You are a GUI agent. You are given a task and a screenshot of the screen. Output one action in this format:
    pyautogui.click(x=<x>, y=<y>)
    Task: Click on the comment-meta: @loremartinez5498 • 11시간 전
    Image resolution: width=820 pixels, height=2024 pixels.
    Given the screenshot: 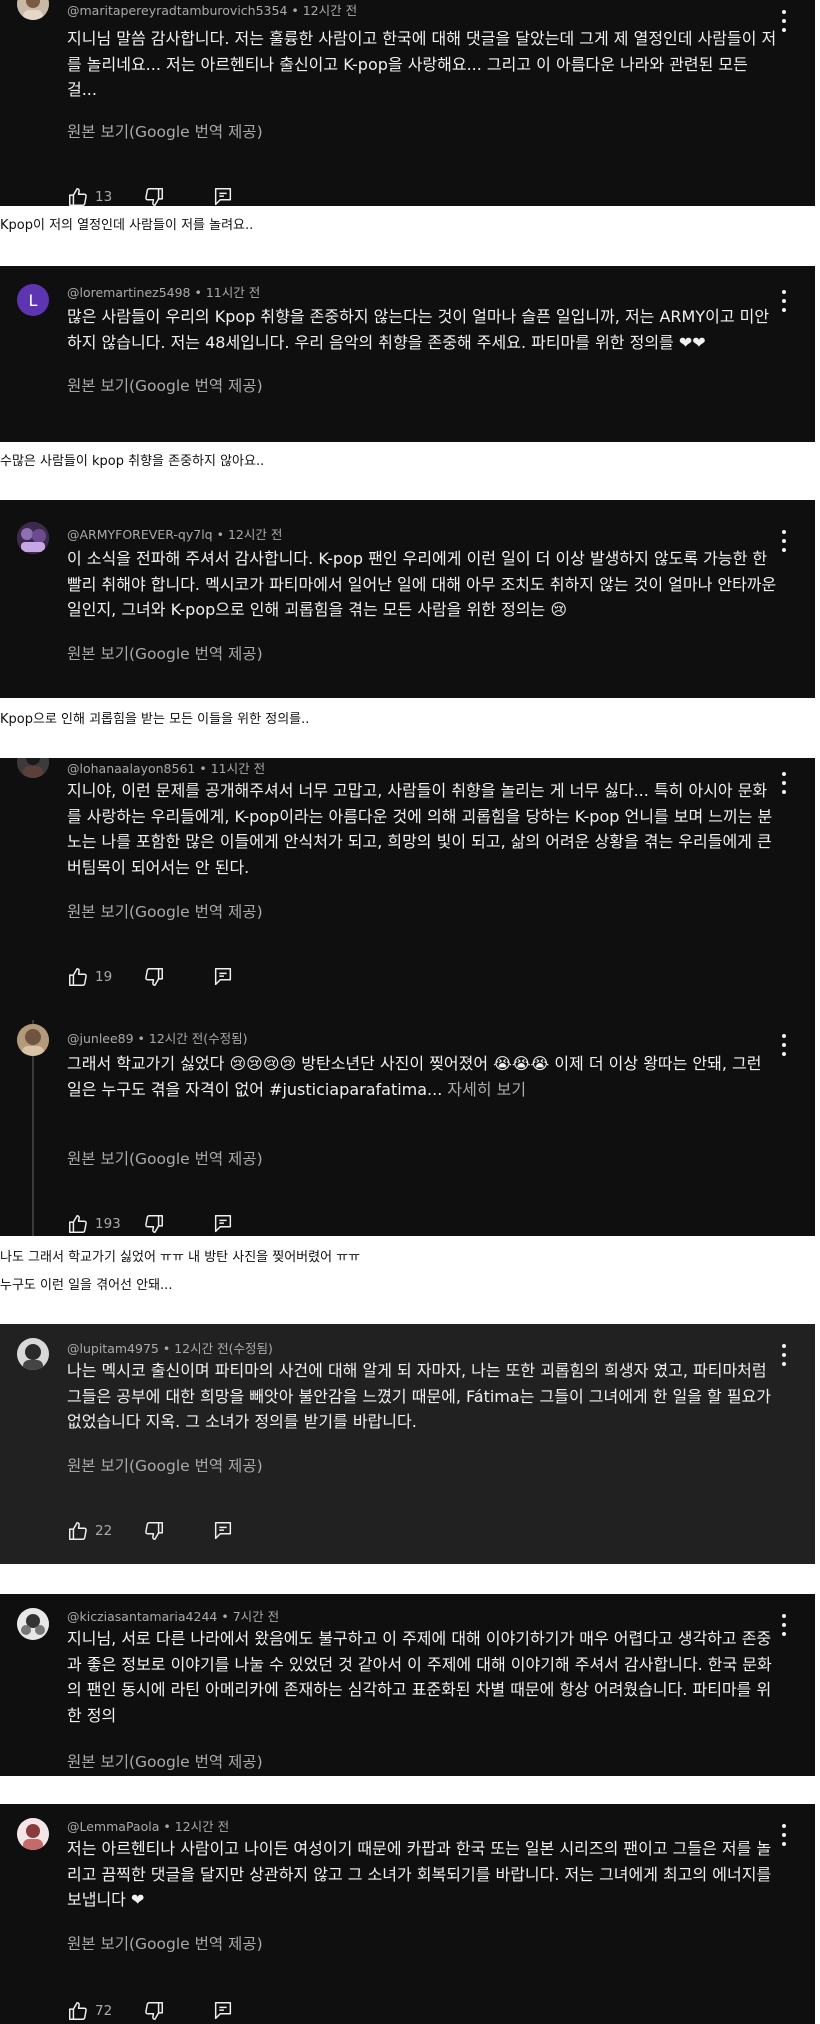 What is the action you would take?
    pyautogui.click(x=164, y=292)
    